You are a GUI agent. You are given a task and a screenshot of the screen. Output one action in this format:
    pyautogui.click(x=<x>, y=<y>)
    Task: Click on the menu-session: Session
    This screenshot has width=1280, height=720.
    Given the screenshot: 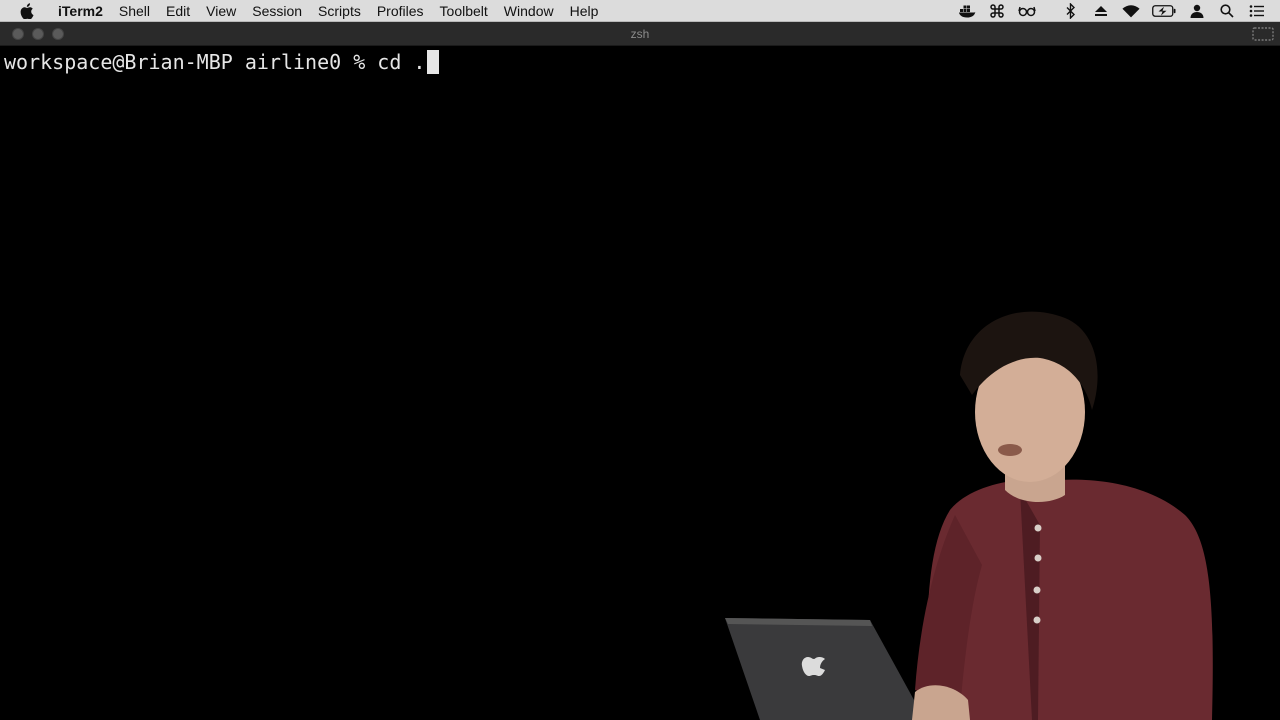 What is the action you would take?
    pyautogui.click(x=277, y=11)
    